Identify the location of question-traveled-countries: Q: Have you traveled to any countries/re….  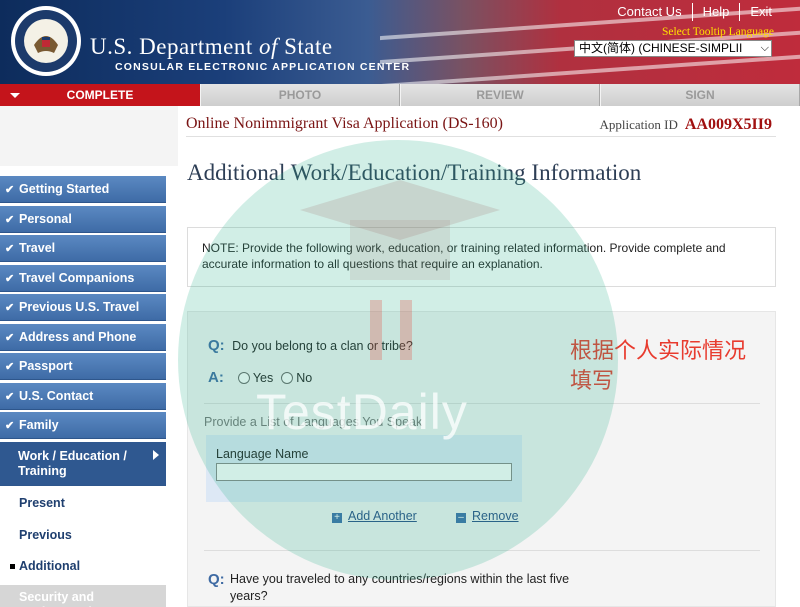
(398, 588).